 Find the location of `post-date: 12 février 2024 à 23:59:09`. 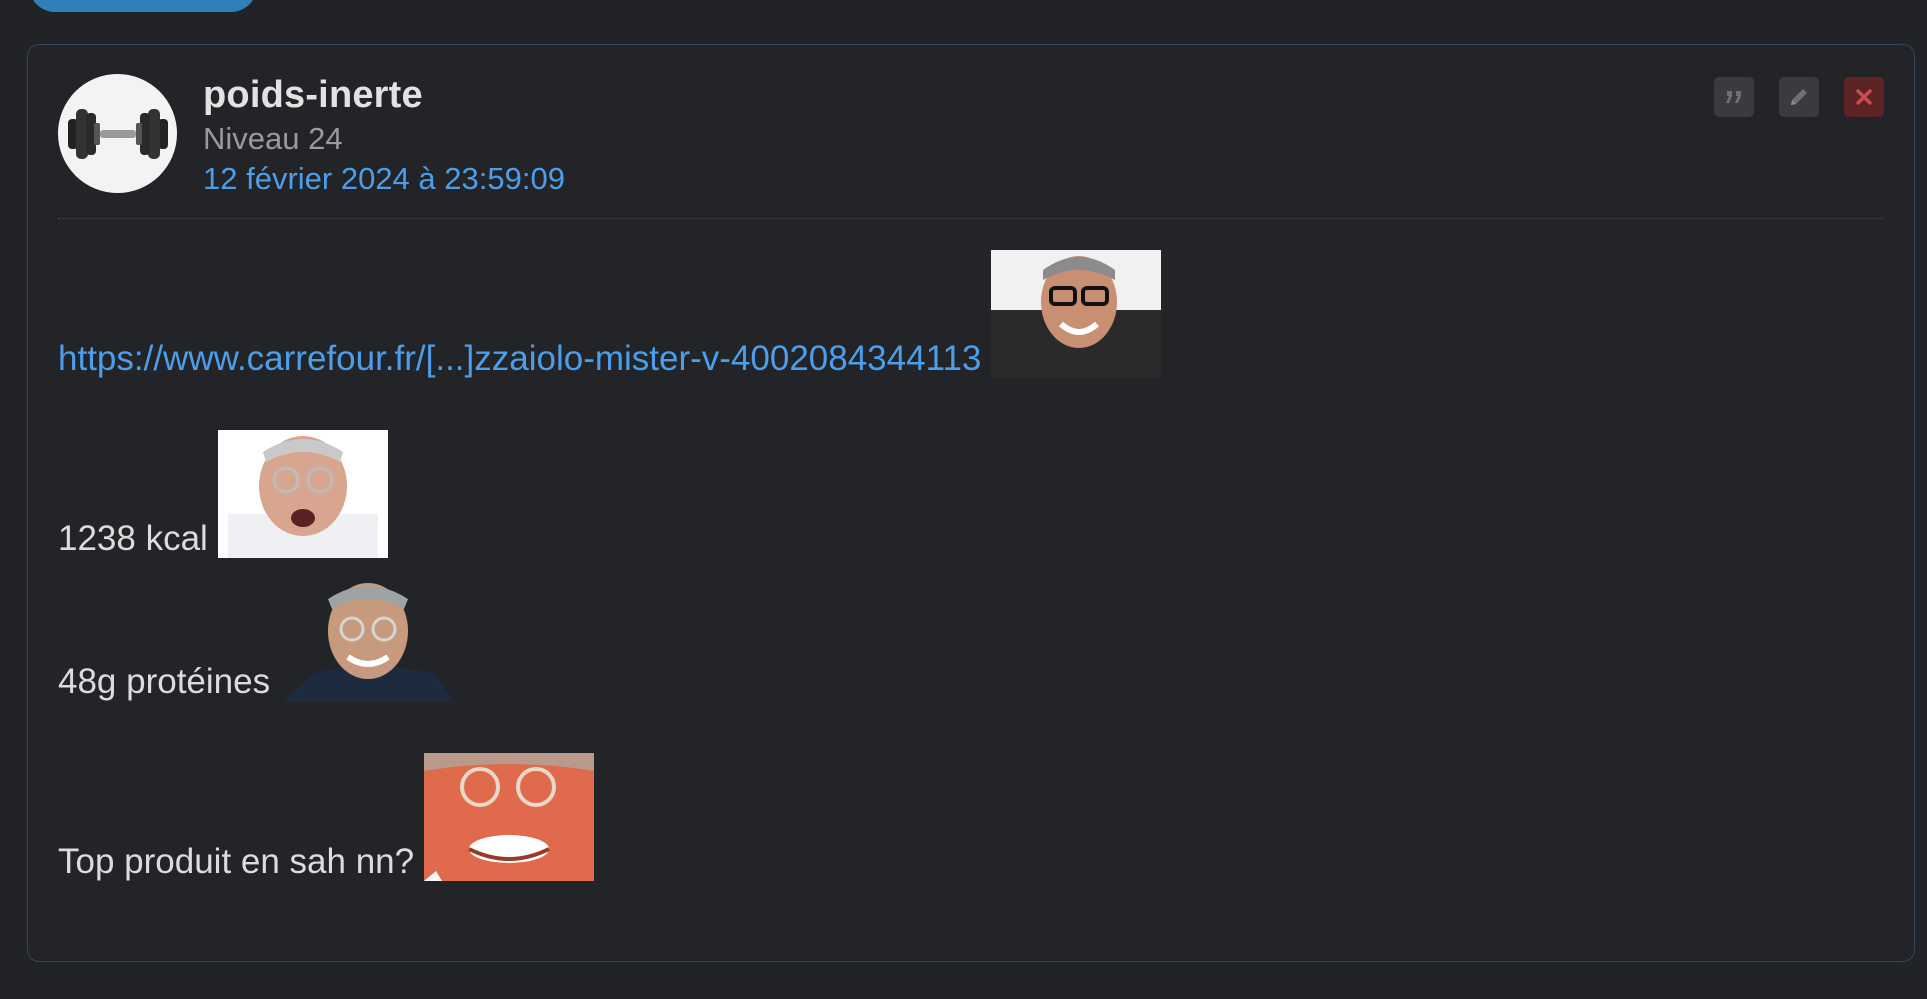

post-date: 12 février 2024 à 23:59:09 is located at coordinates (384, 179).